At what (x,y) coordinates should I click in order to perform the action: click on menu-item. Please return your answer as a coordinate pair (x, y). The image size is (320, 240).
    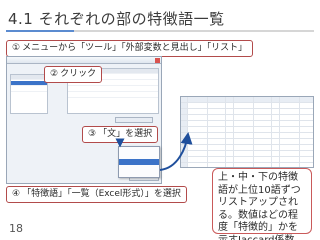
    Looking at the image, I should click on (139, 174).